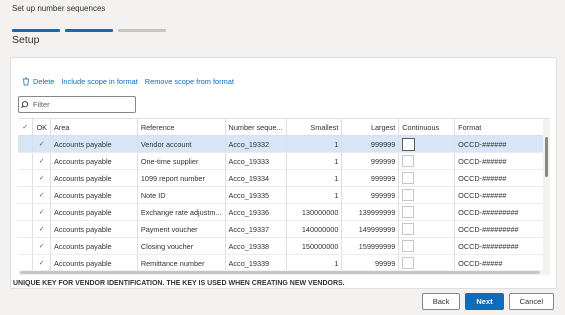  I want to click on horizontal-scrollbar, so click(284, 272).